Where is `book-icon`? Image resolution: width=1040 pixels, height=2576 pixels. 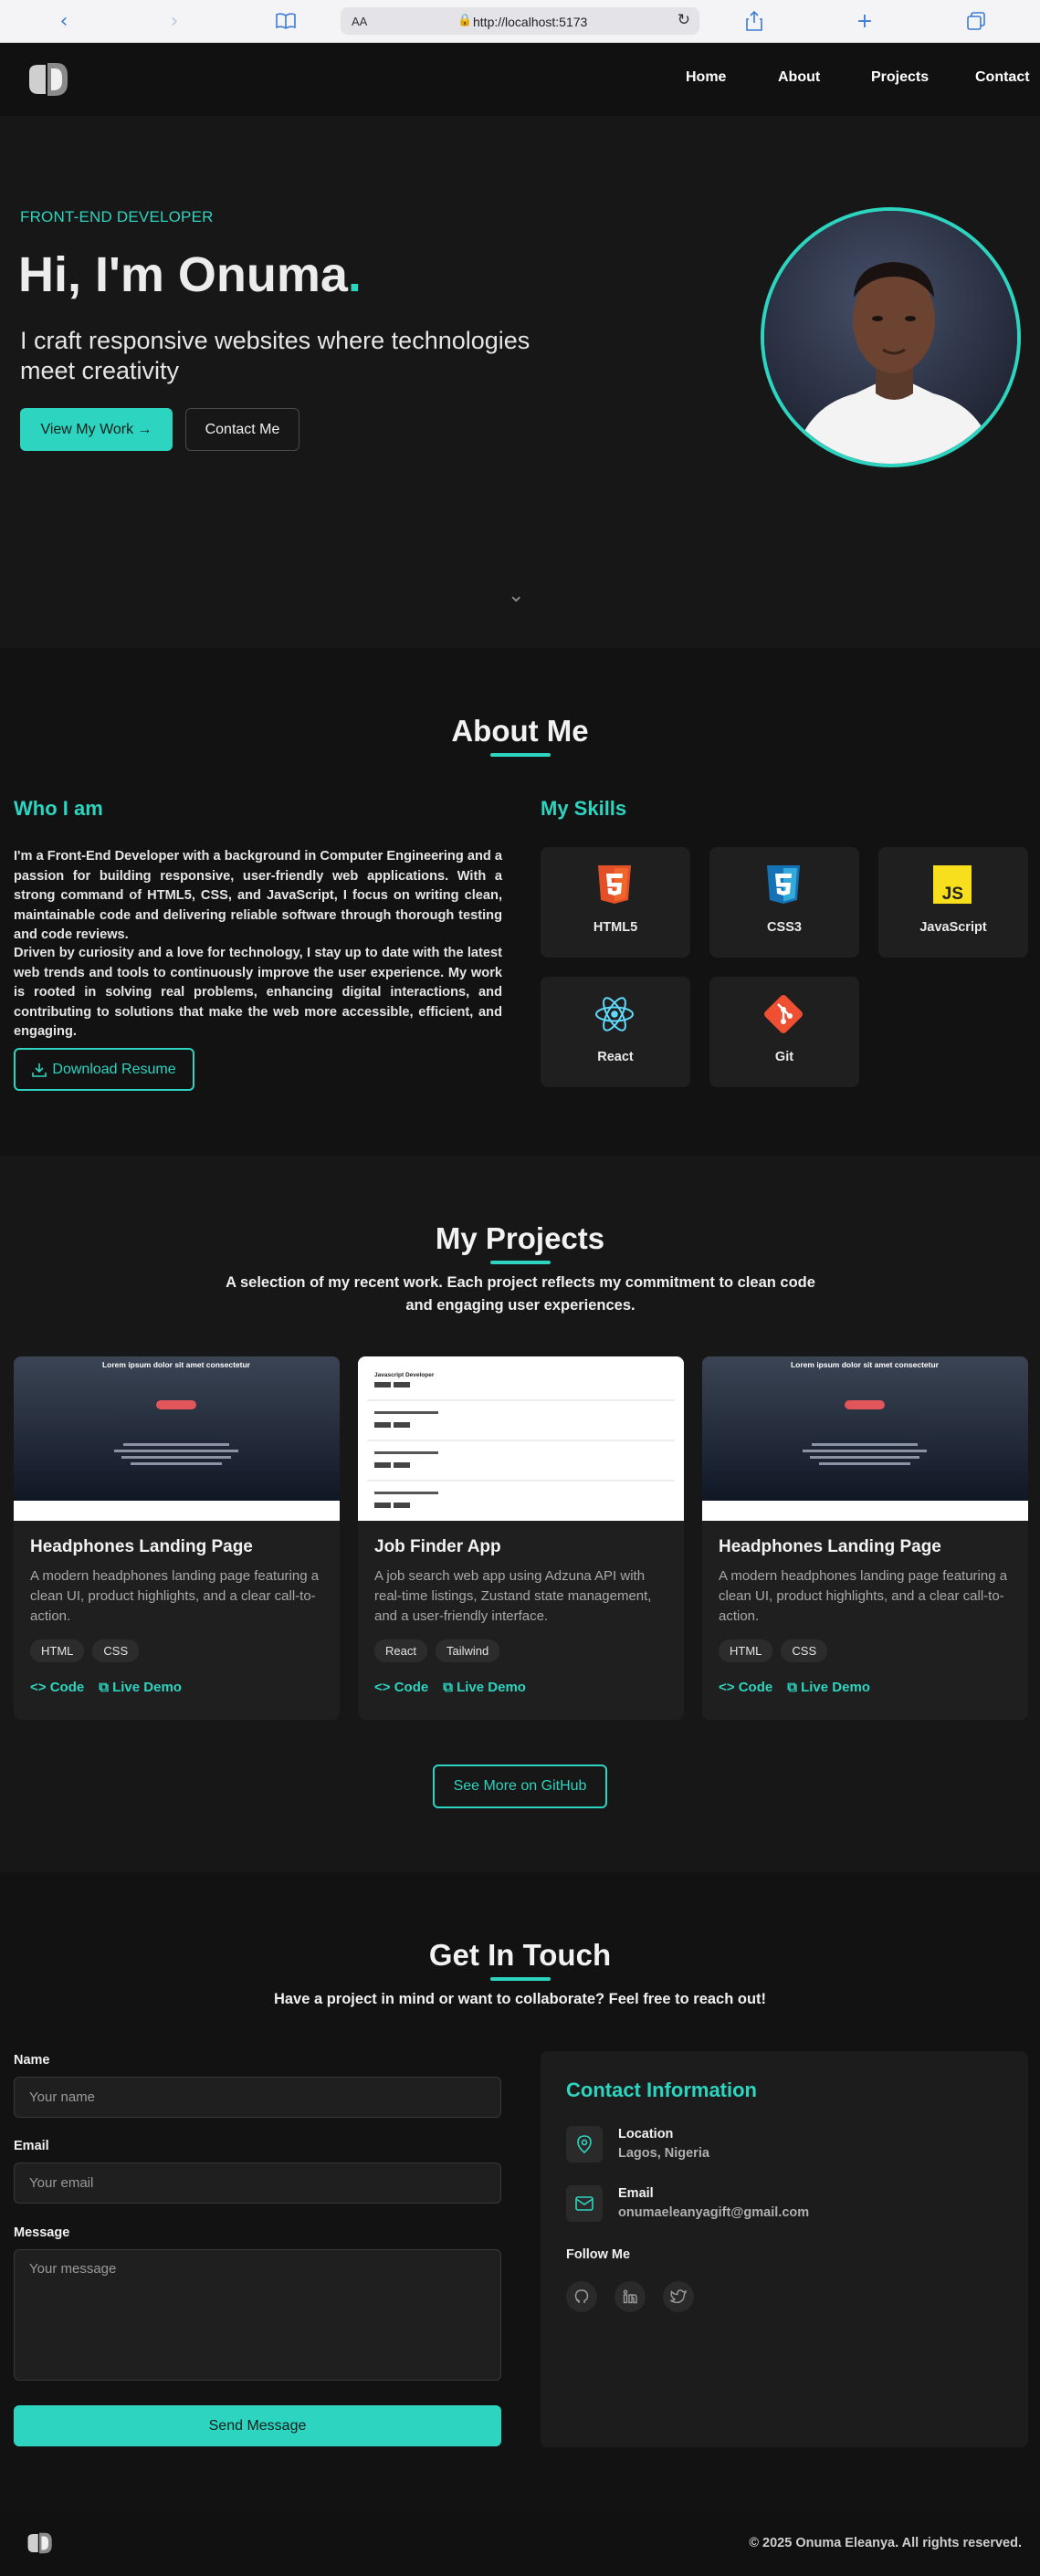
book-icon is located at coordinates (286, 21).